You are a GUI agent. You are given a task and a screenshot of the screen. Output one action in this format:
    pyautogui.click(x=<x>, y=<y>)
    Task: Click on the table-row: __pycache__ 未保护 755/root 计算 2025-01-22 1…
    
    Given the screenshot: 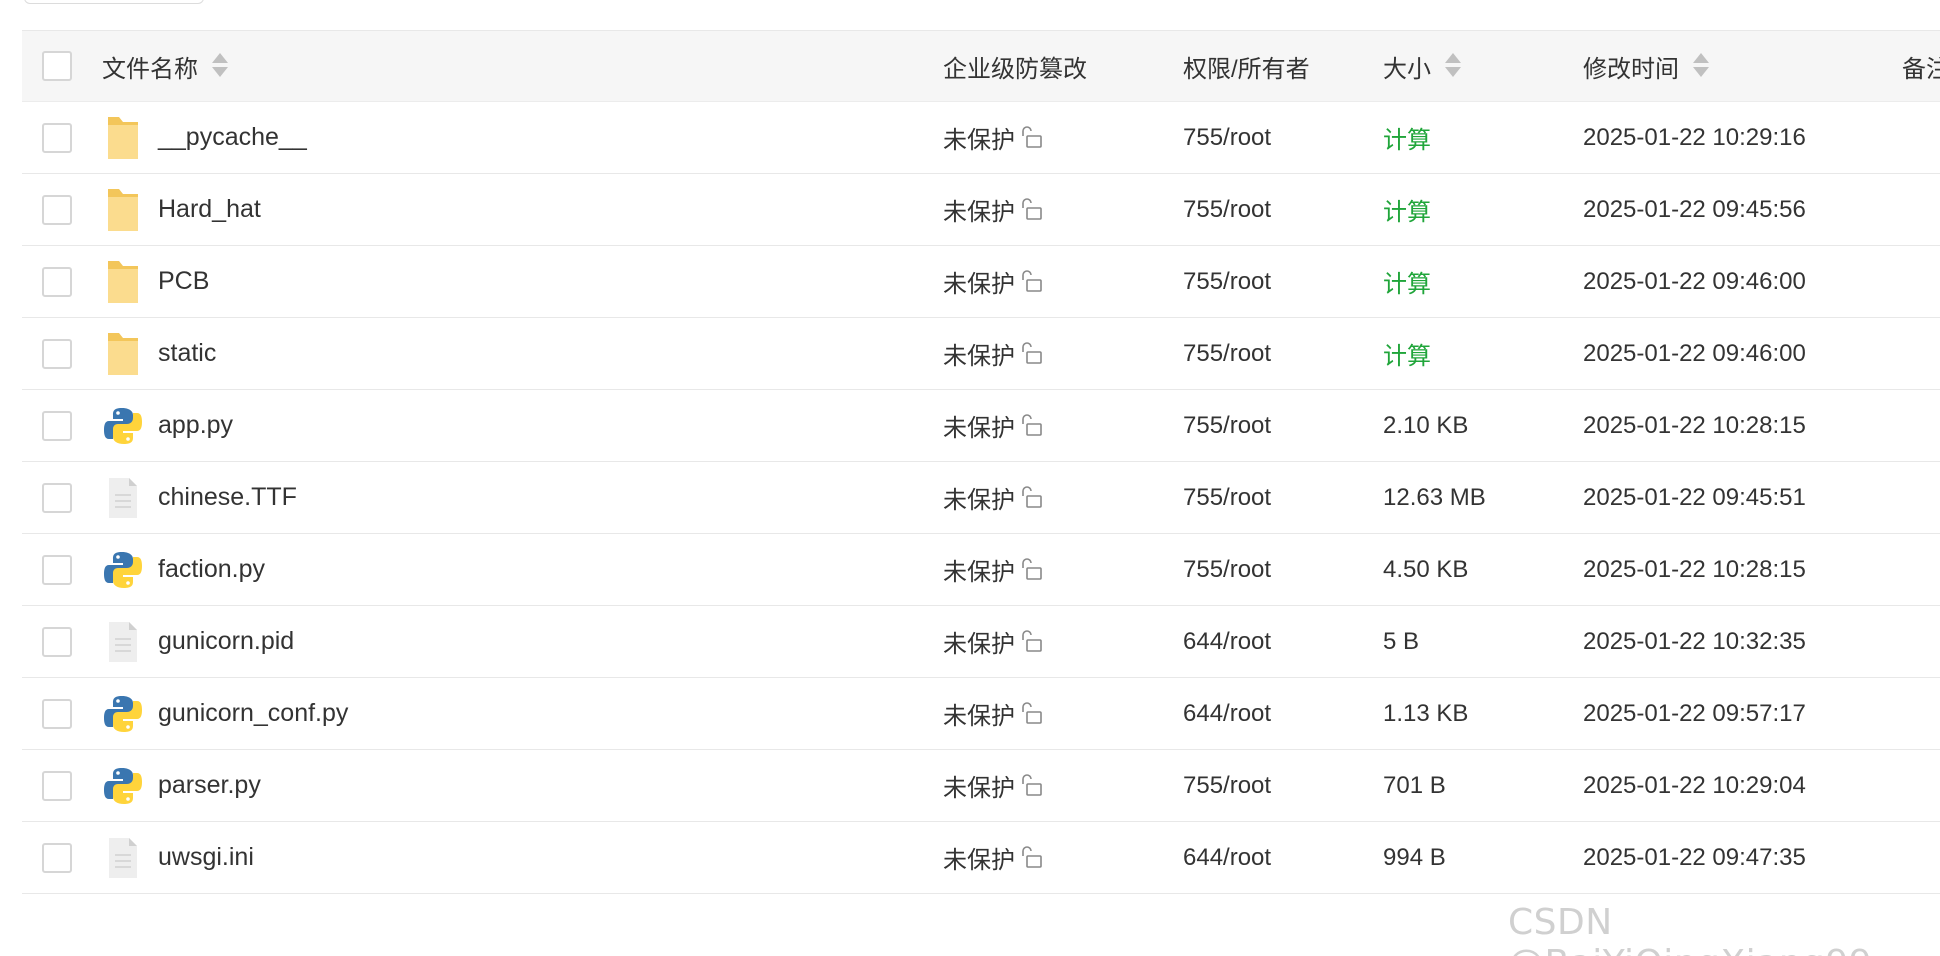 What is the action you would take?
    pyautogui.click(x=981, y=138)
    